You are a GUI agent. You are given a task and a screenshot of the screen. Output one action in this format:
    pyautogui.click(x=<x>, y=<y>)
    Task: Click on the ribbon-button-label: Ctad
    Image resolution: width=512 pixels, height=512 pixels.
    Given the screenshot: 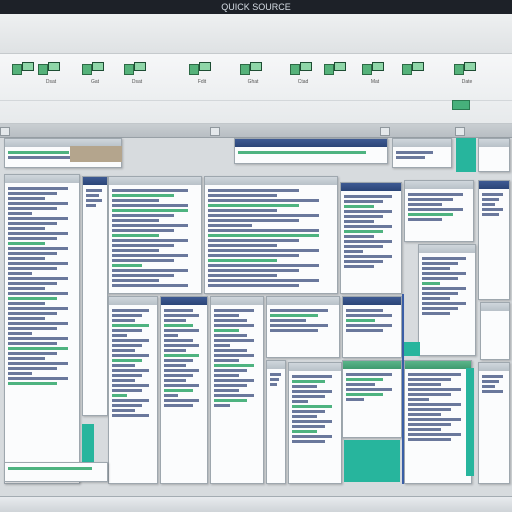 What is the action you would take?
    pyautogui.click(x=303, y=82)
    